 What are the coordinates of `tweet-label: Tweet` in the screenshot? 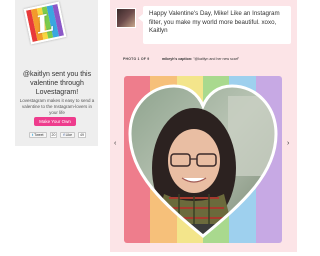 It's located at (39, 135).